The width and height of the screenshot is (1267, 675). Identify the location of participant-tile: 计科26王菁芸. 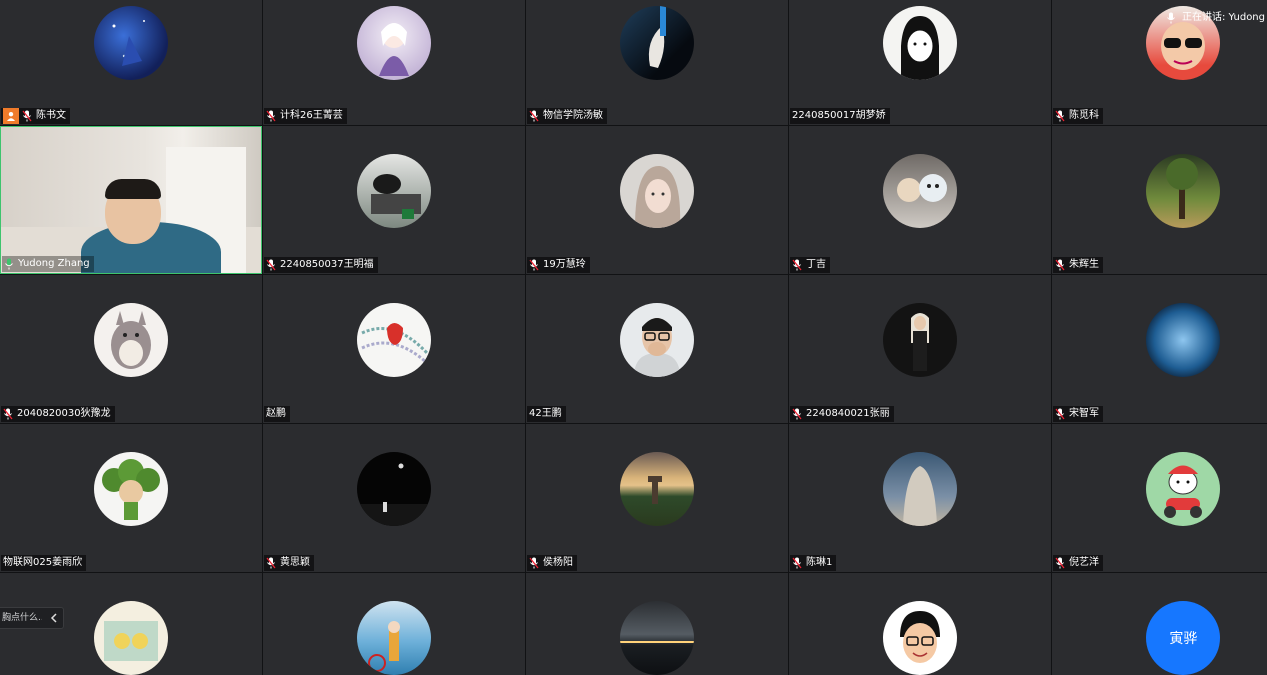
(394, 62).